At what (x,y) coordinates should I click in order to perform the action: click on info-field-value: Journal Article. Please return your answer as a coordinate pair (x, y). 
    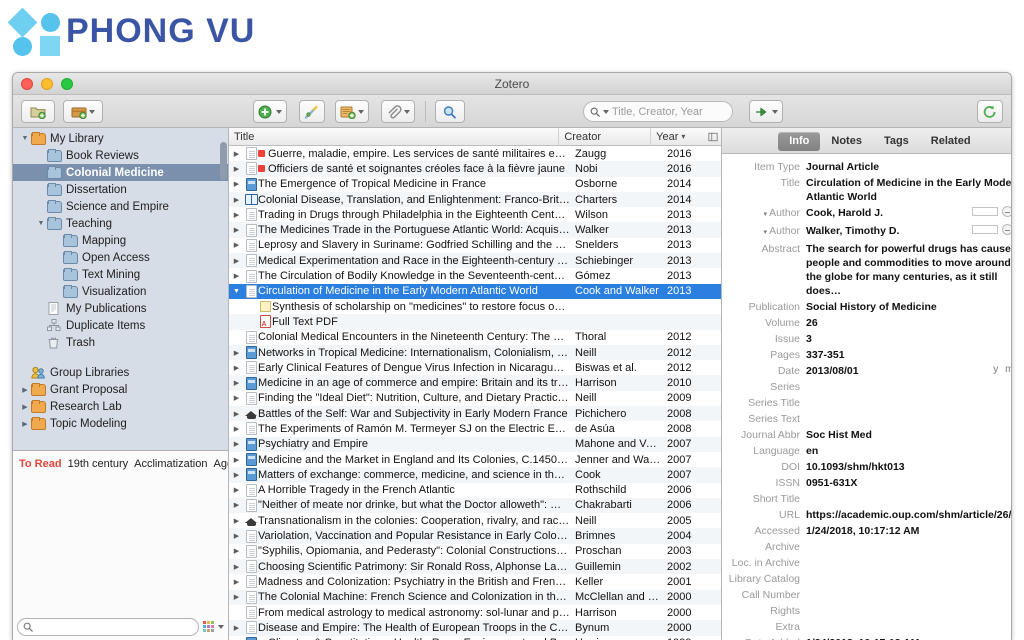
    Looking at the image, I should click on (908, 167).